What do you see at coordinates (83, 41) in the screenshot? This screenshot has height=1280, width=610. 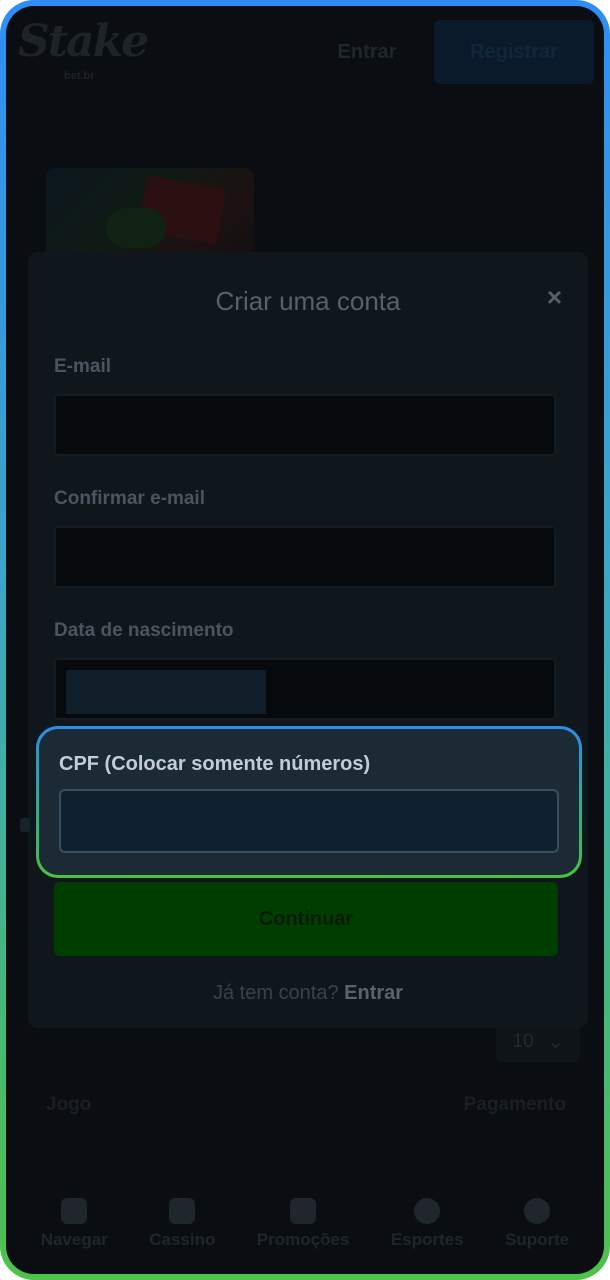 I see `logo-wordmark: Stake` at bounding box center [83, 41].